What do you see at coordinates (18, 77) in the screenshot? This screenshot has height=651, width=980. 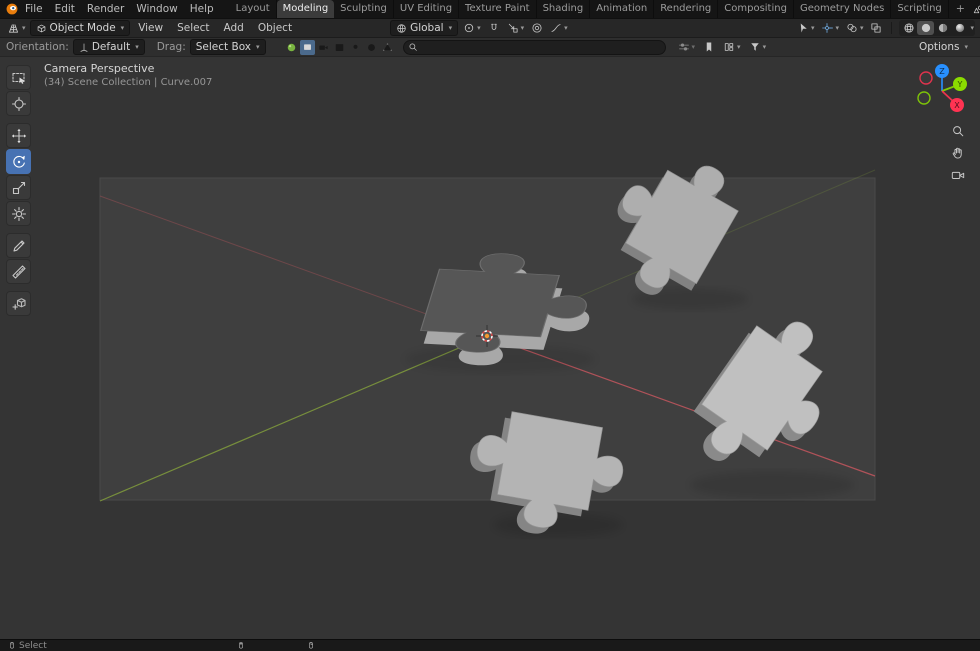 I see `tool-select-box` at bounding box center [18, 77].